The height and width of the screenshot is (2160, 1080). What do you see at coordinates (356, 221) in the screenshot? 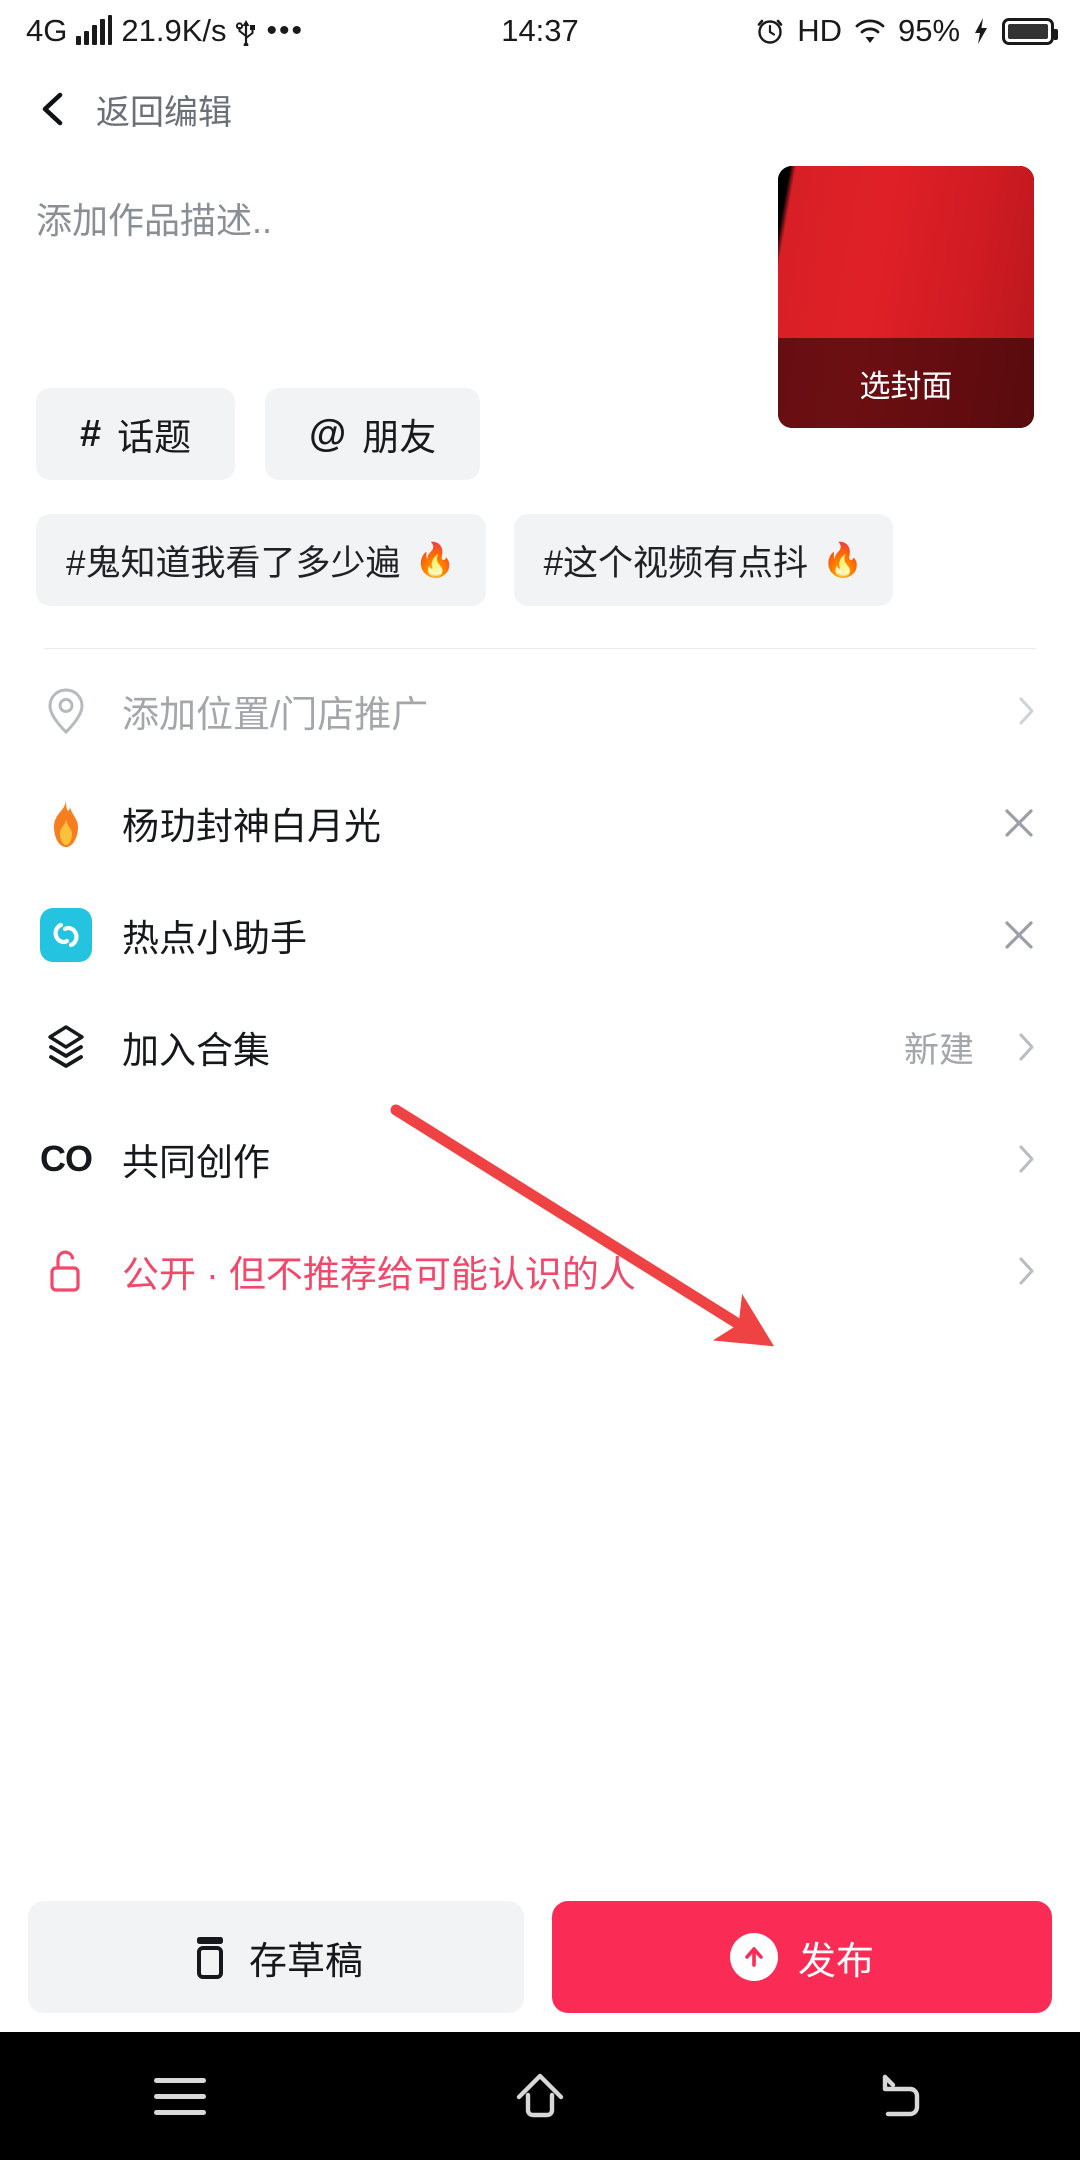
I see `description-input: 添加作品描述..` at bounding box center [356, 221].